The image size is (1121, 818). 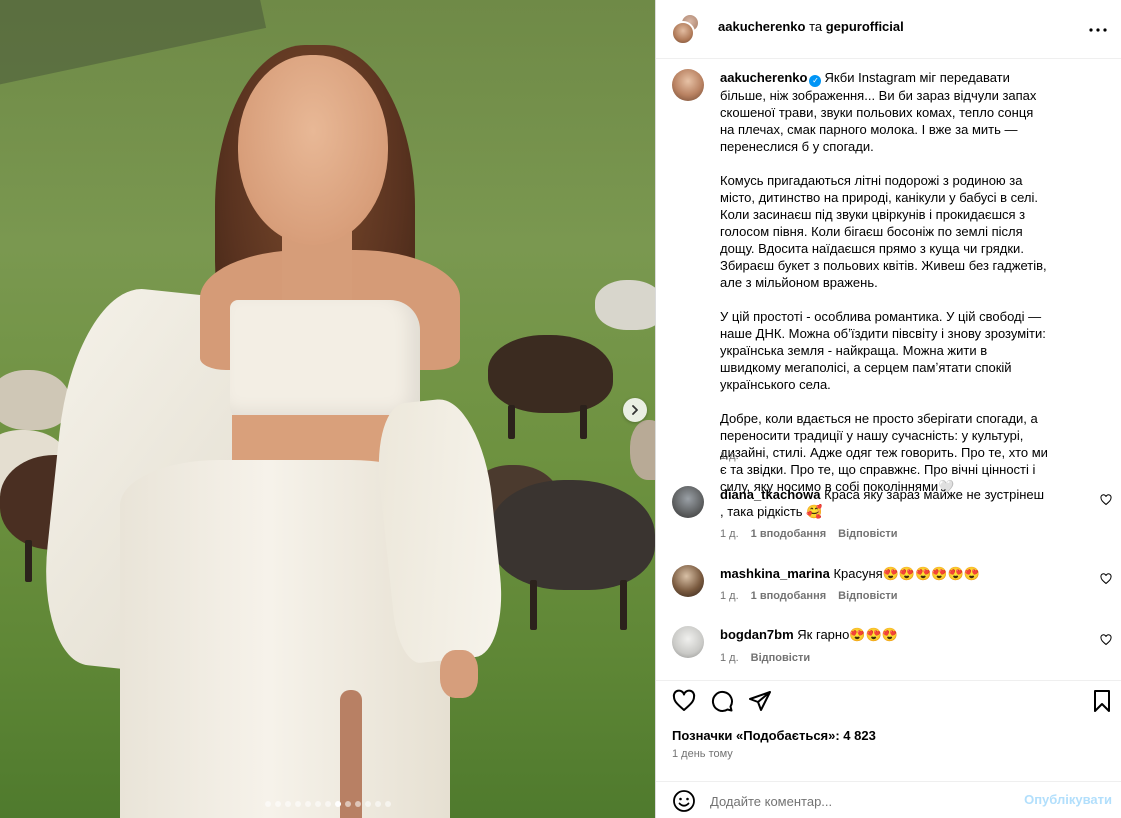 I want to click on verified-badge-icon: ✓, so click(x=815, y=81).